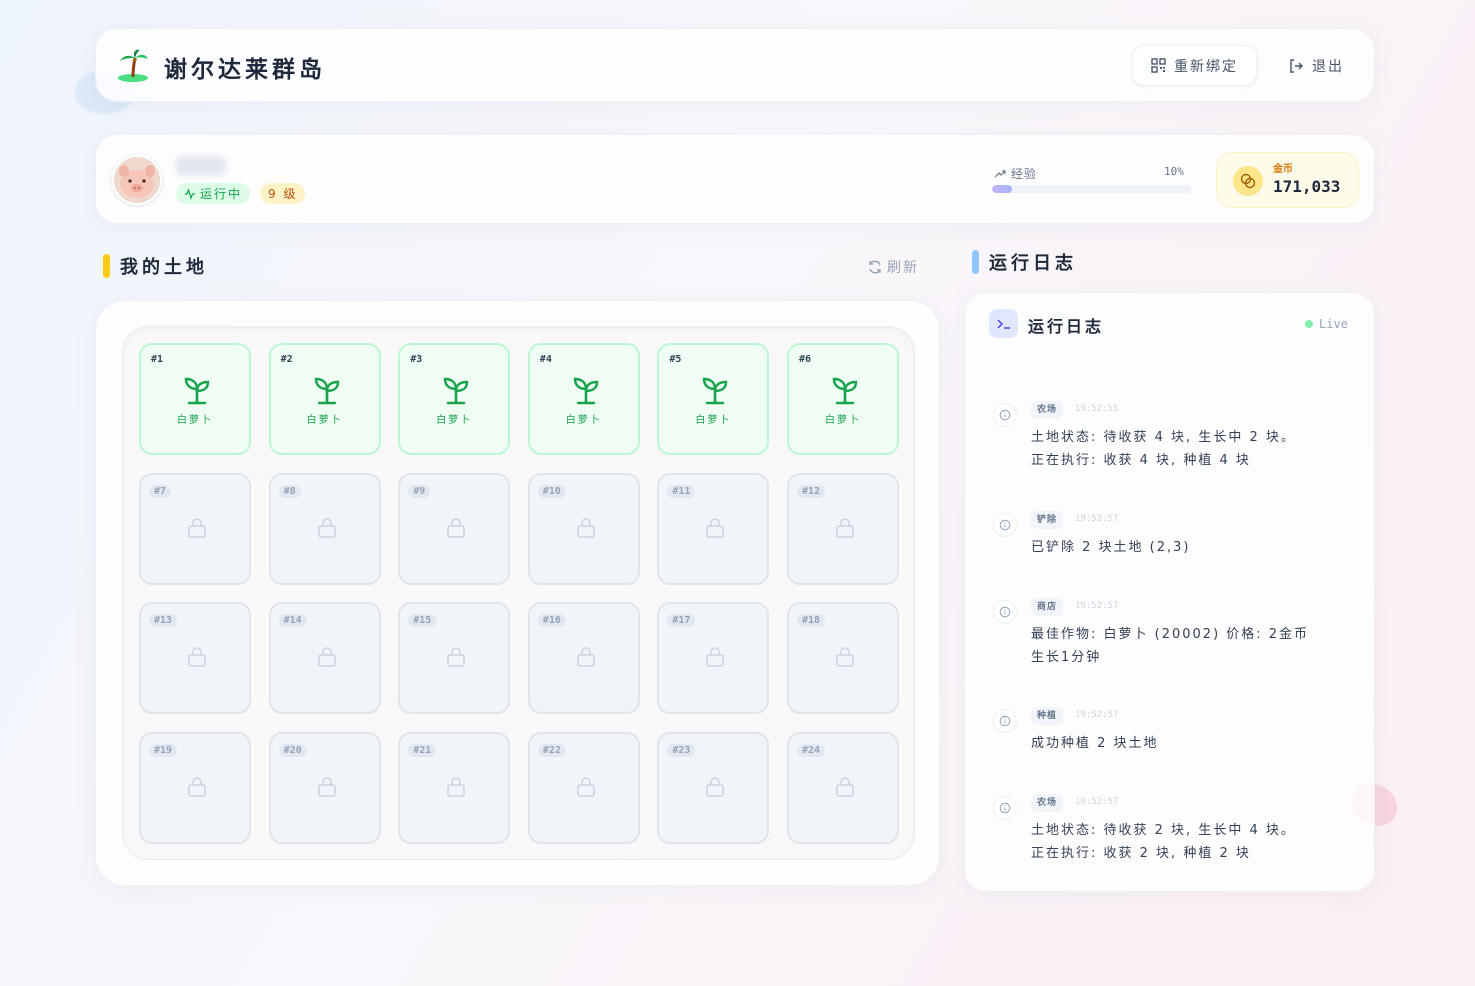 Image resolution: width=1475 pixels, height=986 pixels. I want to click on exp-progress-bar, so click(1092, 189).